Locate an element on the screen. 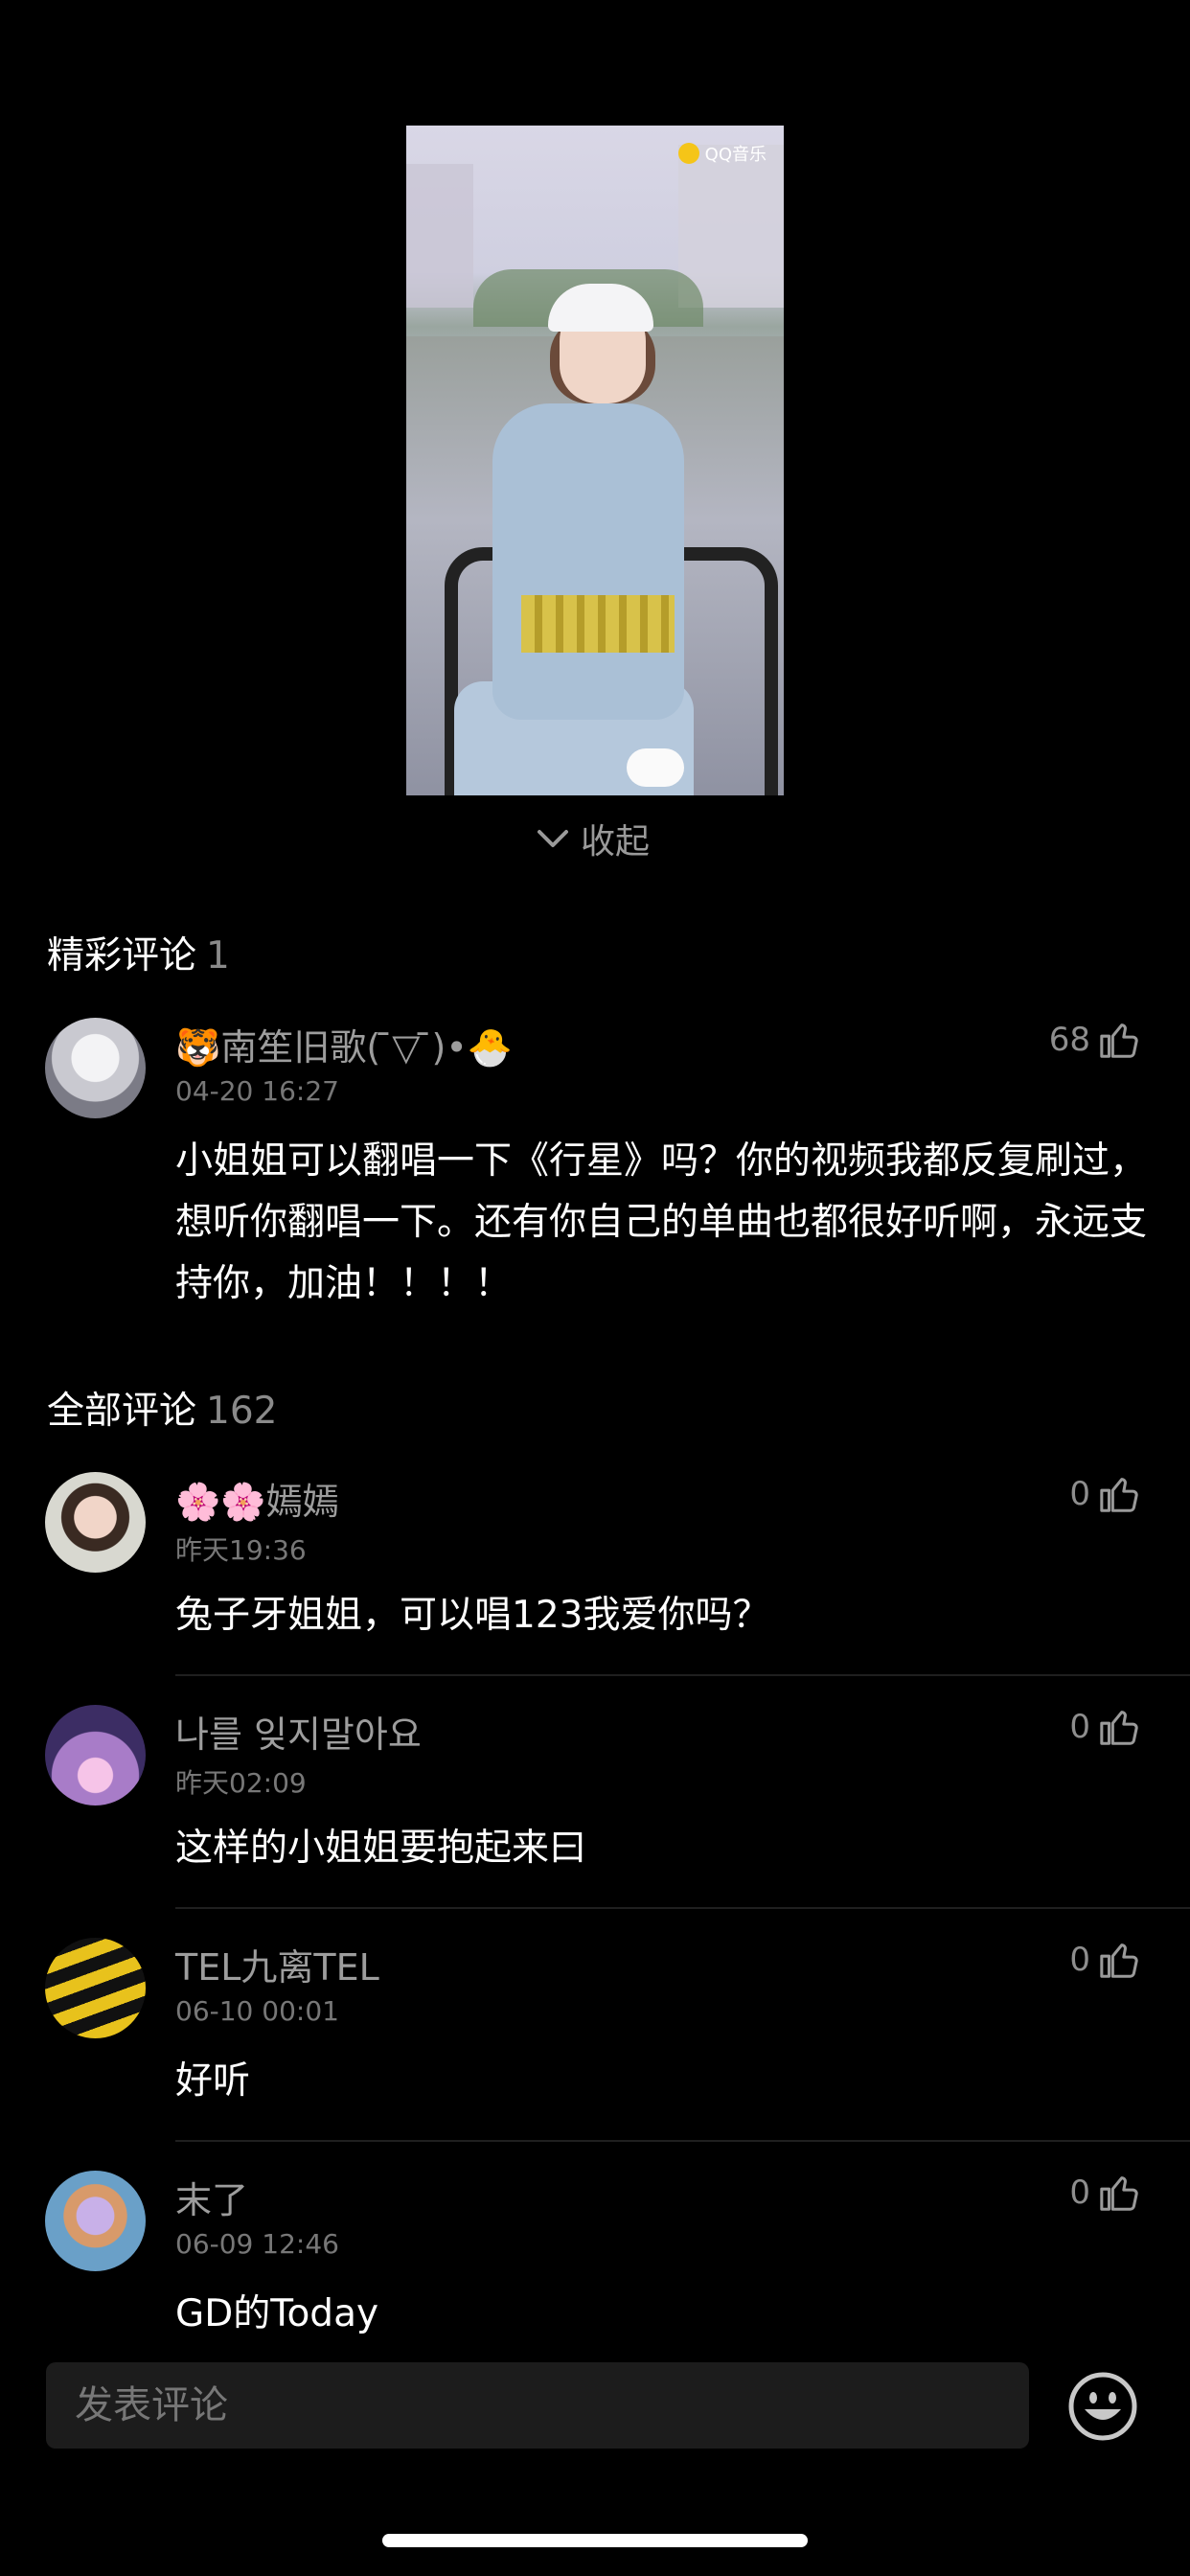 The width and height of the screenshot is (1190, 2576). featured-comments-header: 精彩评论 1 is located at coordinates (139, 952).